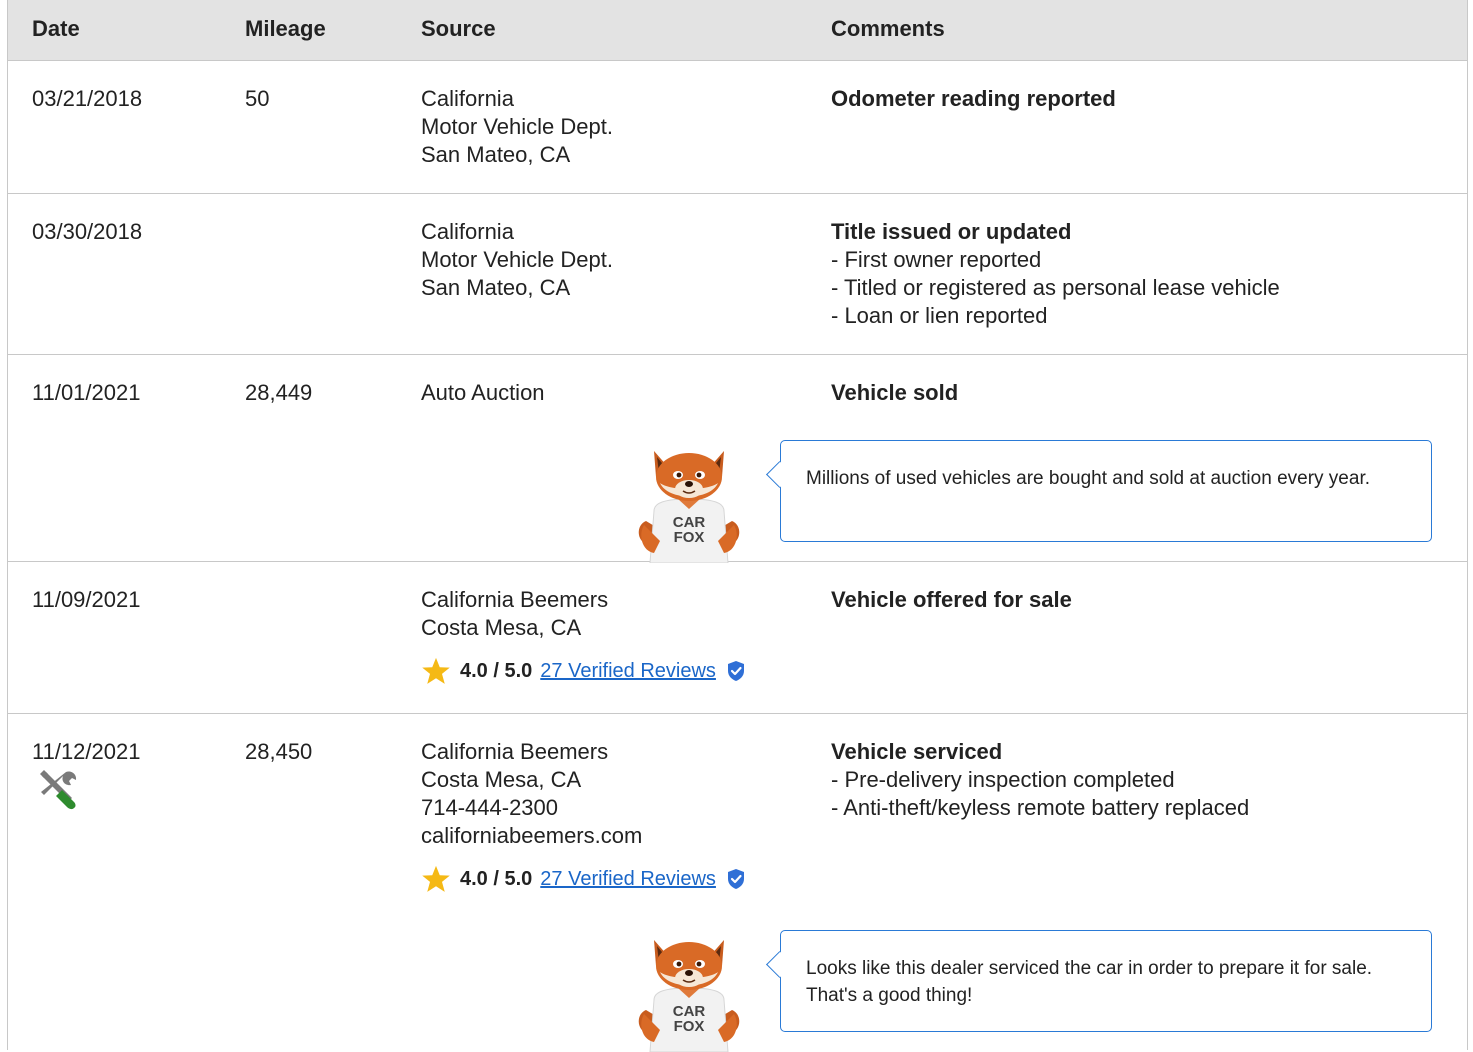 This screenshot has height=1052, width=1473. What do you see at coordinates (257, 98) in the screenshot?
I see `row-mileage: 50` at bounding box center [257, 98].